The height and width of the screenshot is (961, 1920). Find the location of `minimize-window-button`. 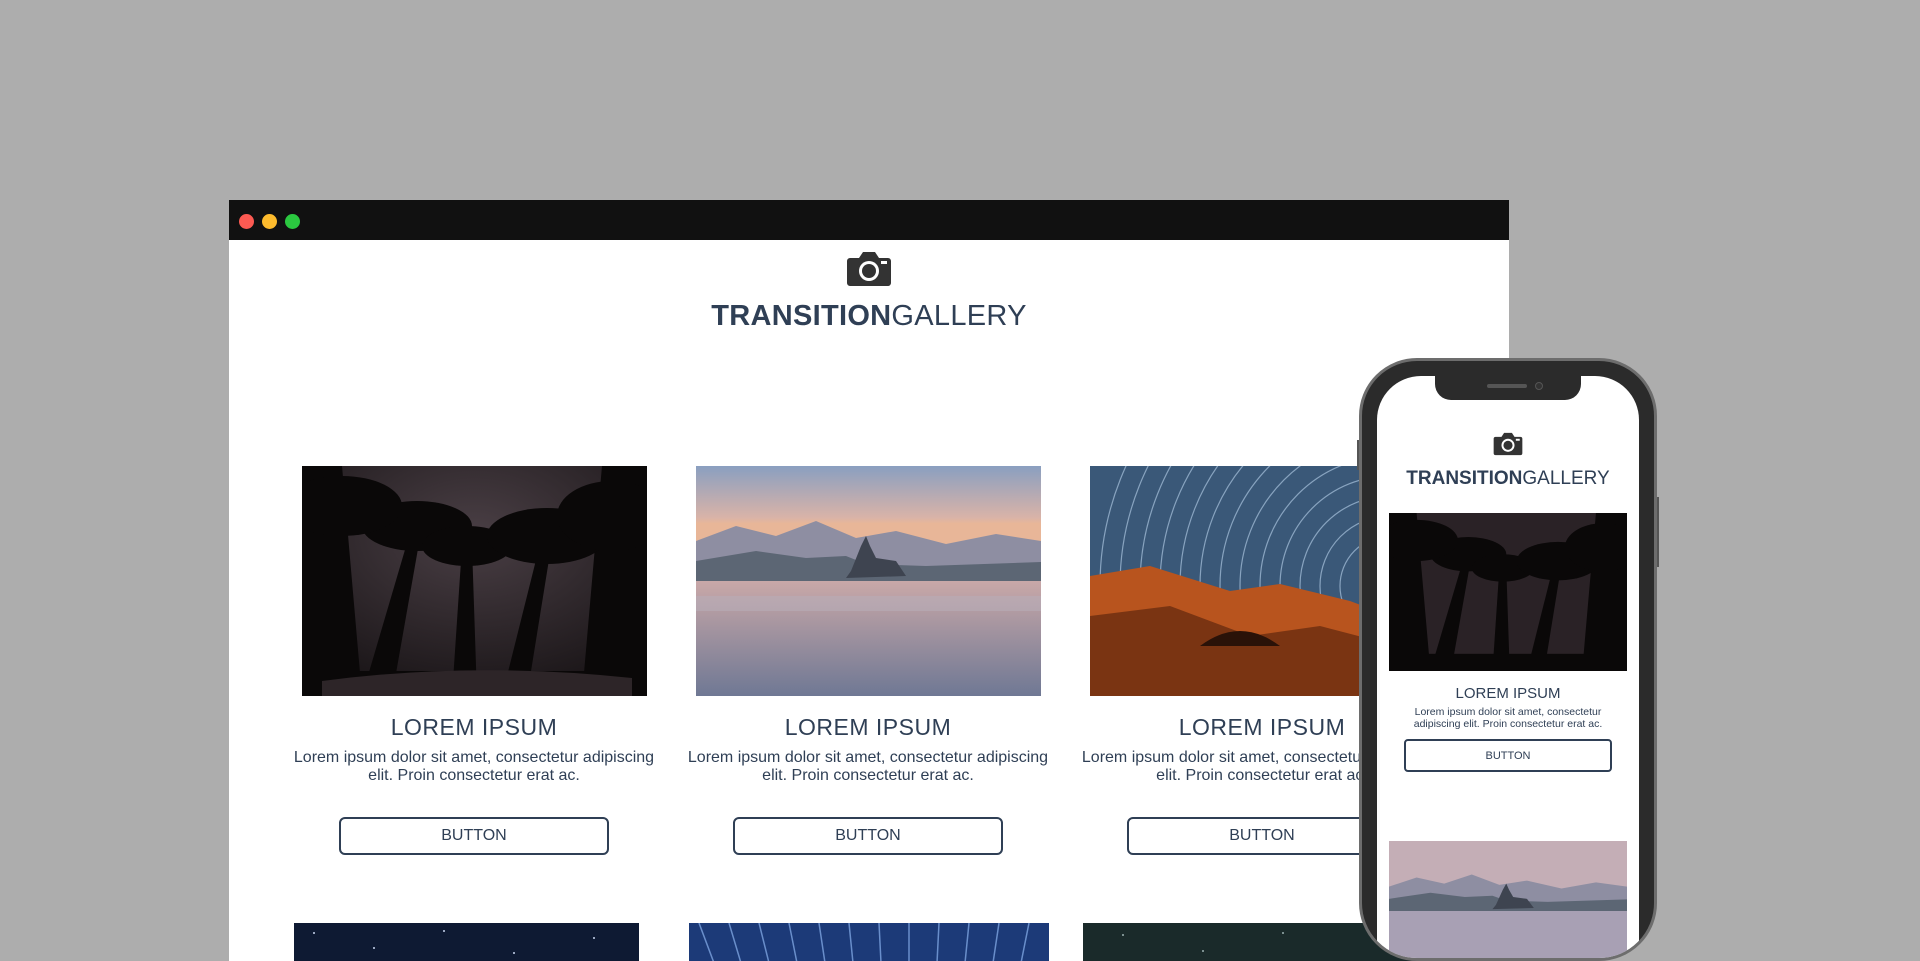

minimize-window-button is located at coordinates (269, 221).